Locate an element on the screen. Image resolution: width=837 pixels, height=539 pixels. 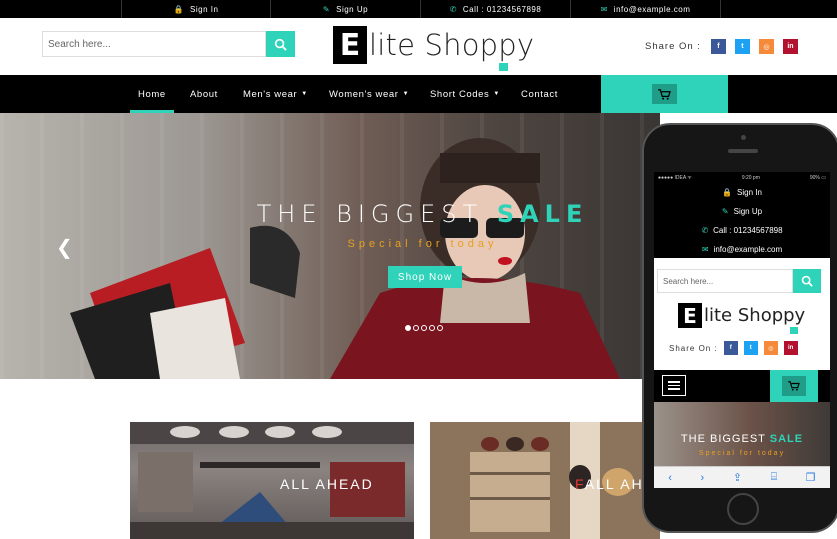
back-icon: ‹ is located at coordinates (670, 478).